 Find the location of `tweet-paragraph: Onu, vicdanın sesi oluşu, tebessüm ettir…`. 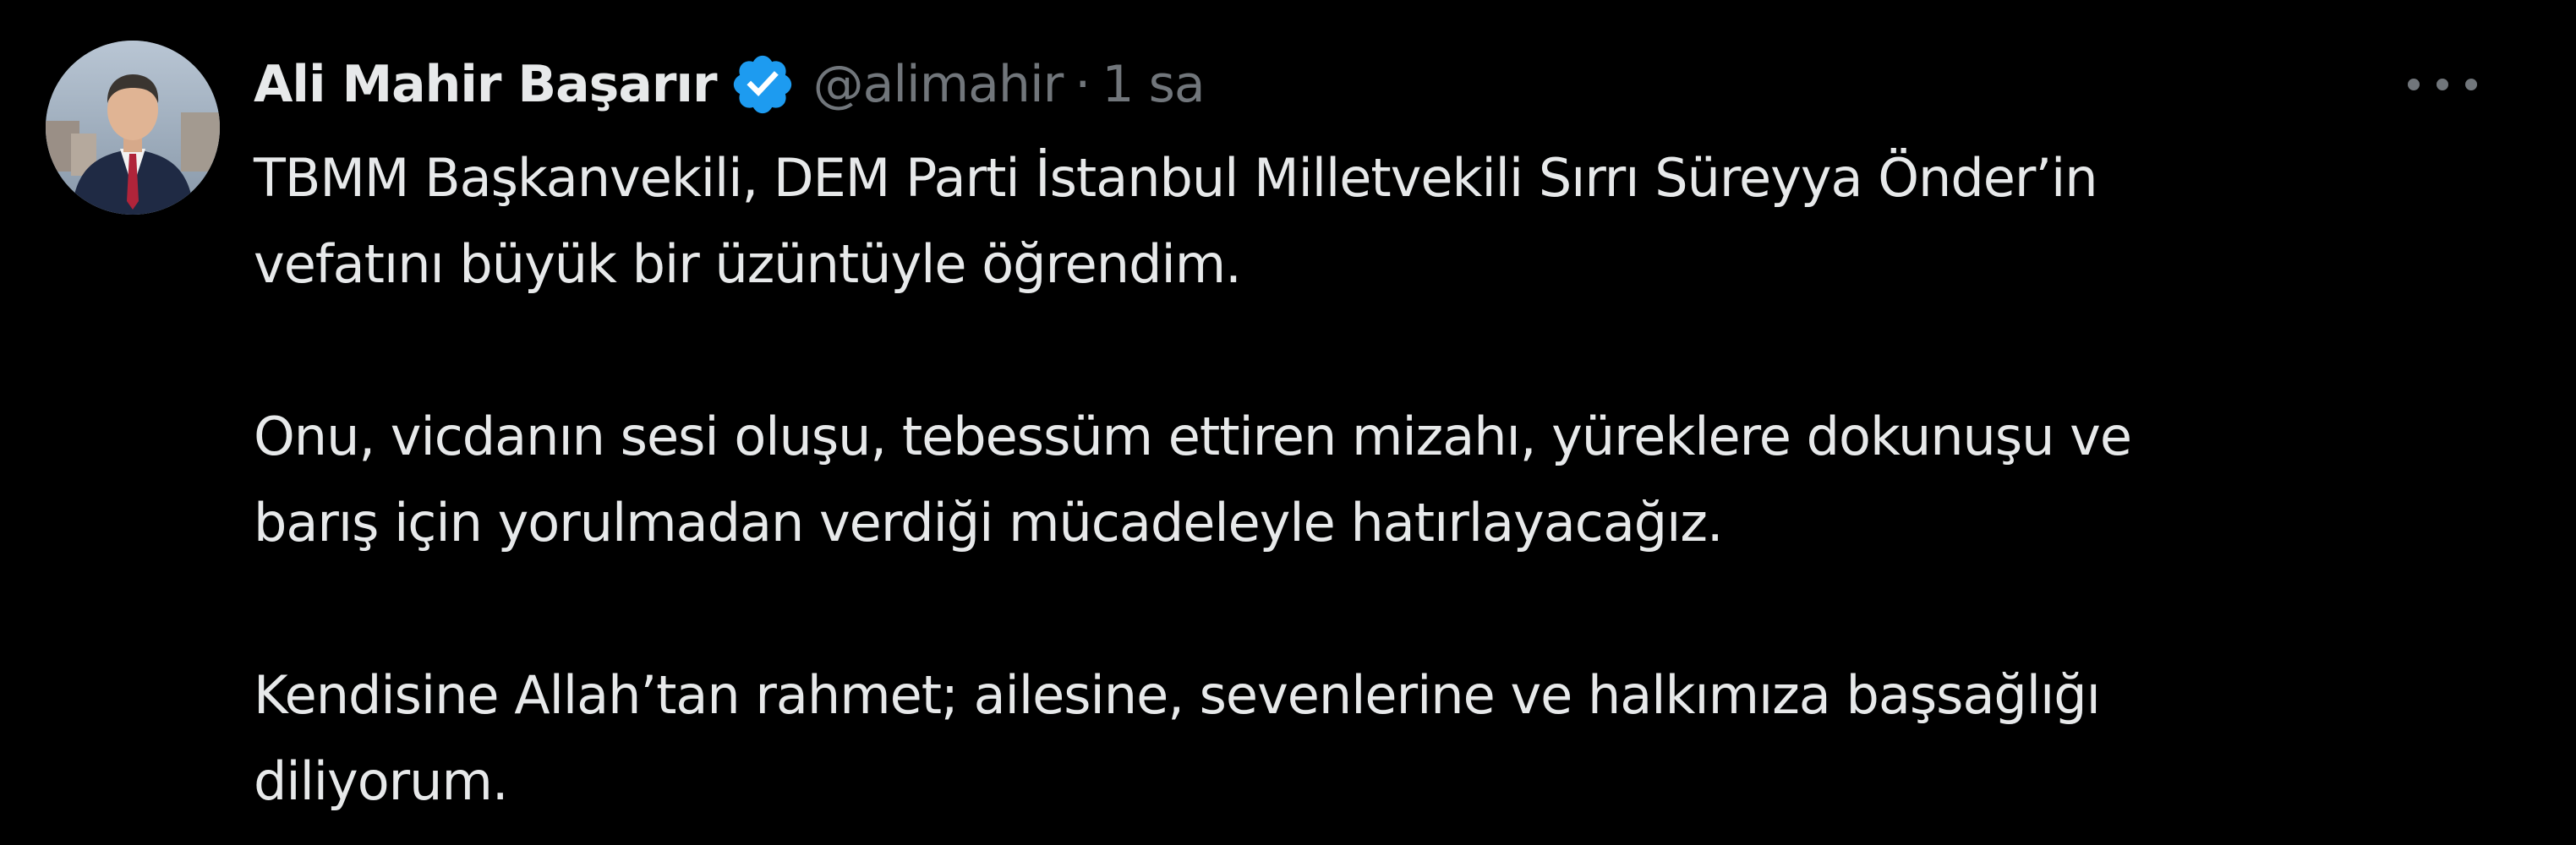

tweet-paragraph: Onu, vicdanın sesi oluşu, tebessüm ettir… is located at coordinates (1193, 479).